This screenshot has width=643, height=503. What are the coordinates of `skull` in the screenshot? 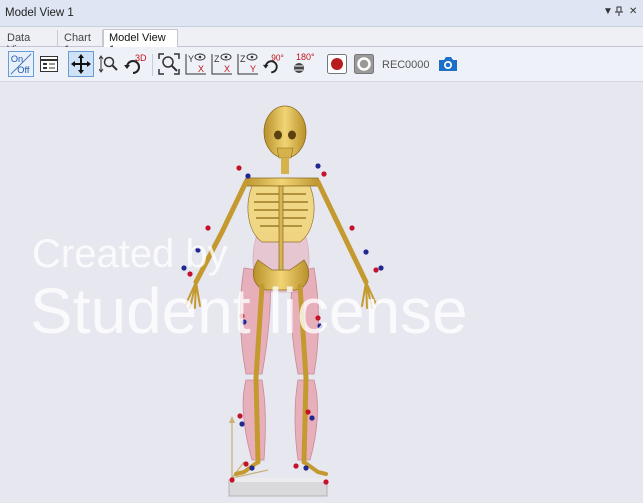 It's located at (285, 139).